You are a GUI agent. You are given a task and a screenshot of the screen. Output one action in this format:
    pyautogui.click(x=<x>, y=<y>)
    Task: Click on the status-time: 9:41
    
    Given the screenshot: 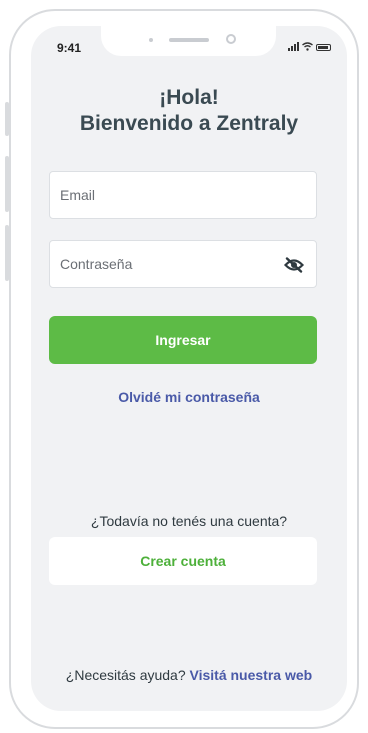 What is the action you would take?
    pyautogui.click(x=69, y=48)
    